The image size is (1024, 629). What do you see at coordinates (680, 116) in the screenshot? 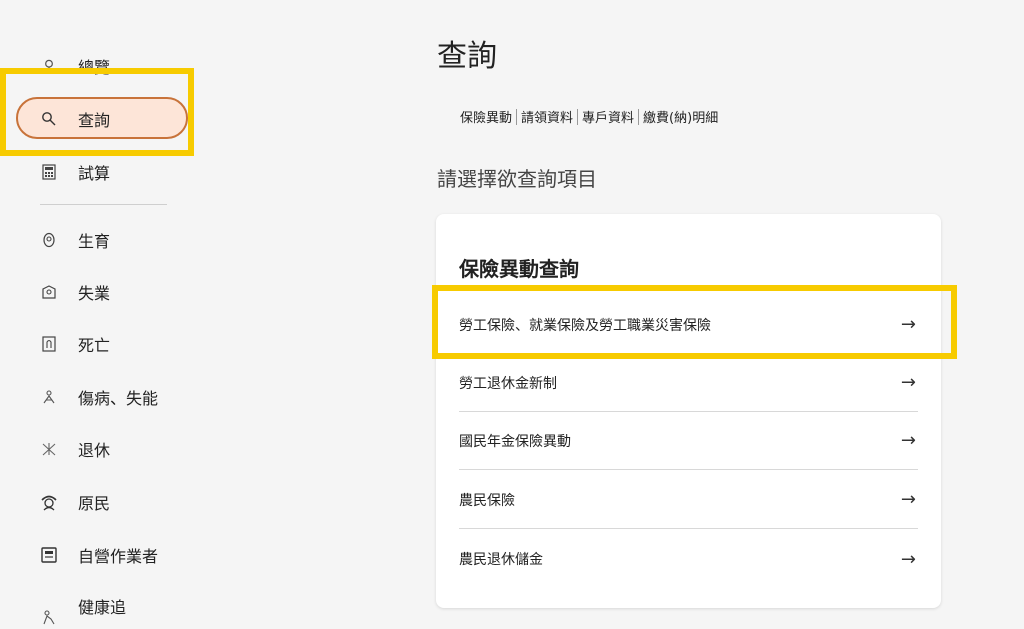
I see `tab-payment-details: 繳費(納)明細` at bounding box center [680, 116].